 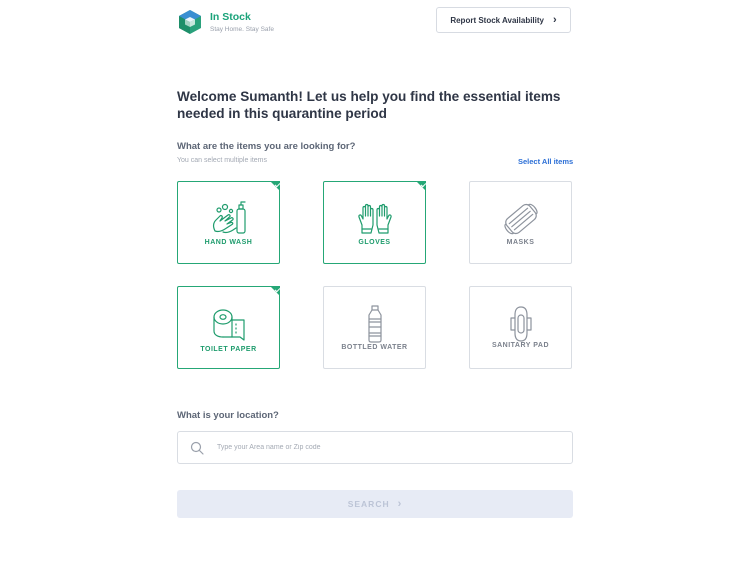 What do you see at coordinates (266, 146) in the screenshot?
I see `items-question: What are the items you are looking for?` at bounding box center [266, 146].